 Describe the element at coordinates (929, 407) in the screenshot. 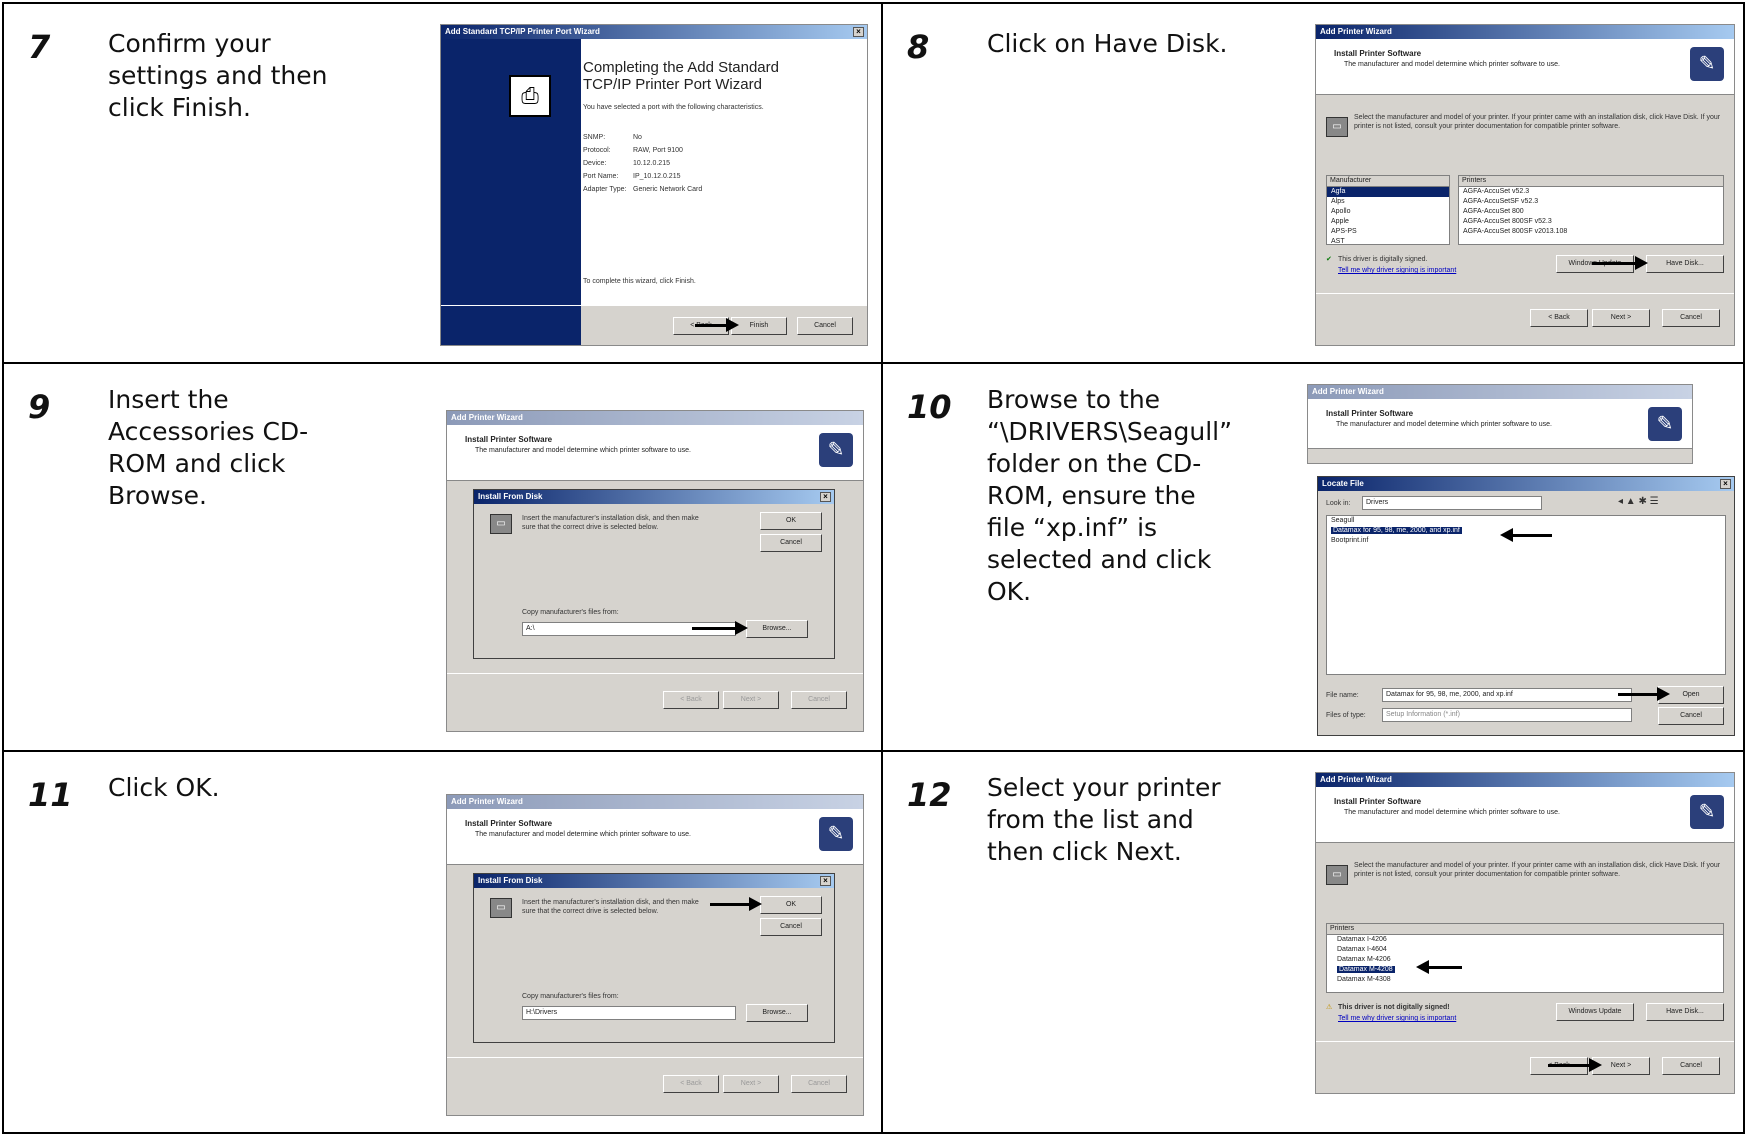

I see `step-number: 10` at that location.